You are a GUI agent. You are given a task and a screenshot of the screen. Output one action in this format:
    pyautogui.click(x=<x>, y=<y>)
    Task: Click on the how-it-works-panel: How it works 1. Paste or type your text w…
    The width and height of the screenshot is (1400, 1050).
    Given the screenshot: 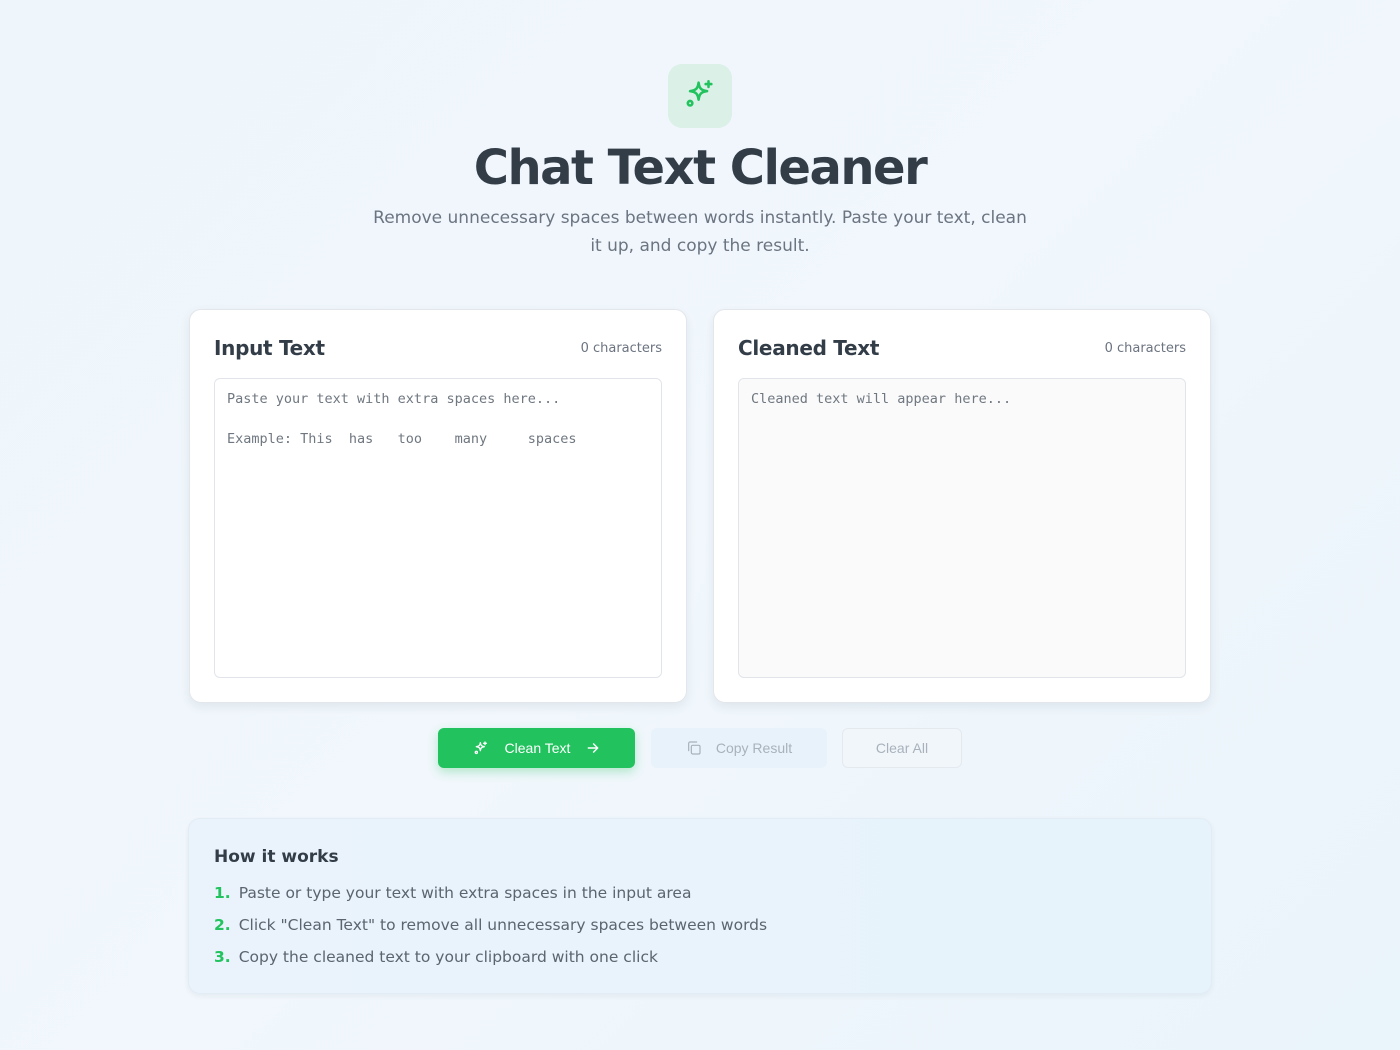 What is the action you would take?
    pyautogui.click(x=700, y=906)
    